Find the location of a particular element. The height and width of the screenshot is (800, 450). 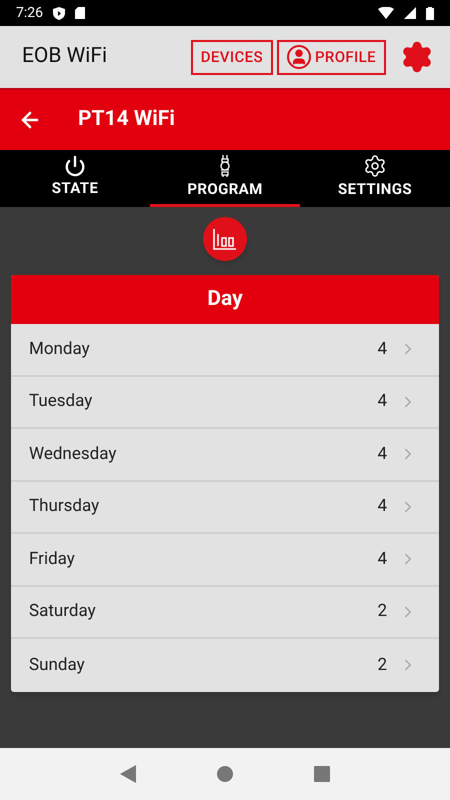

card-title: Day is located at coordinates (225, 299).